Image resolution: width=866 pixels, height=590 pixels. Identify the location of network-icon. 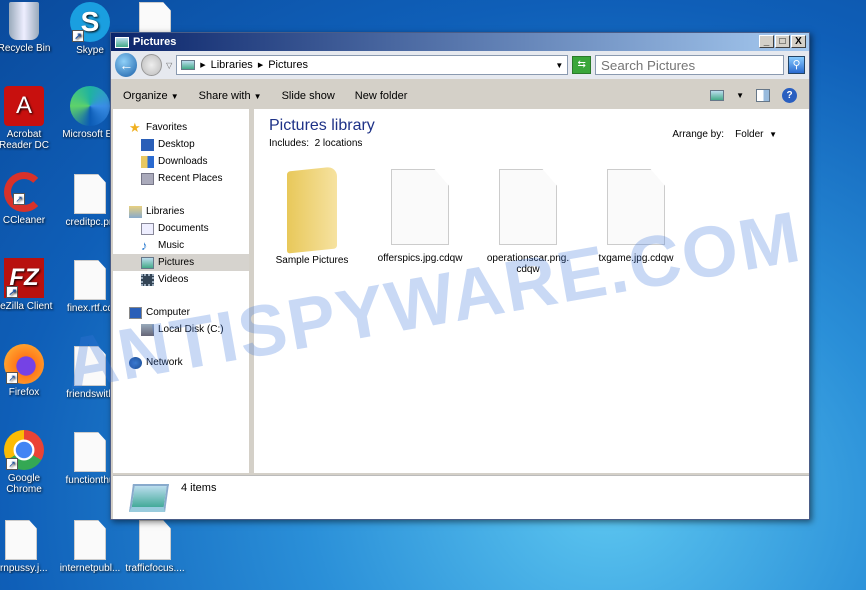
(135, 362).